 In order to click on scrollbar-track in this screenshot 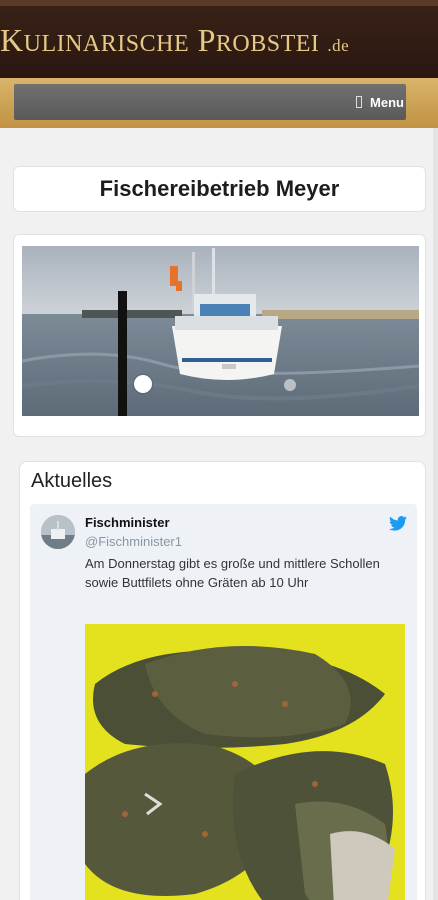, I will do `click(435, 514)`.